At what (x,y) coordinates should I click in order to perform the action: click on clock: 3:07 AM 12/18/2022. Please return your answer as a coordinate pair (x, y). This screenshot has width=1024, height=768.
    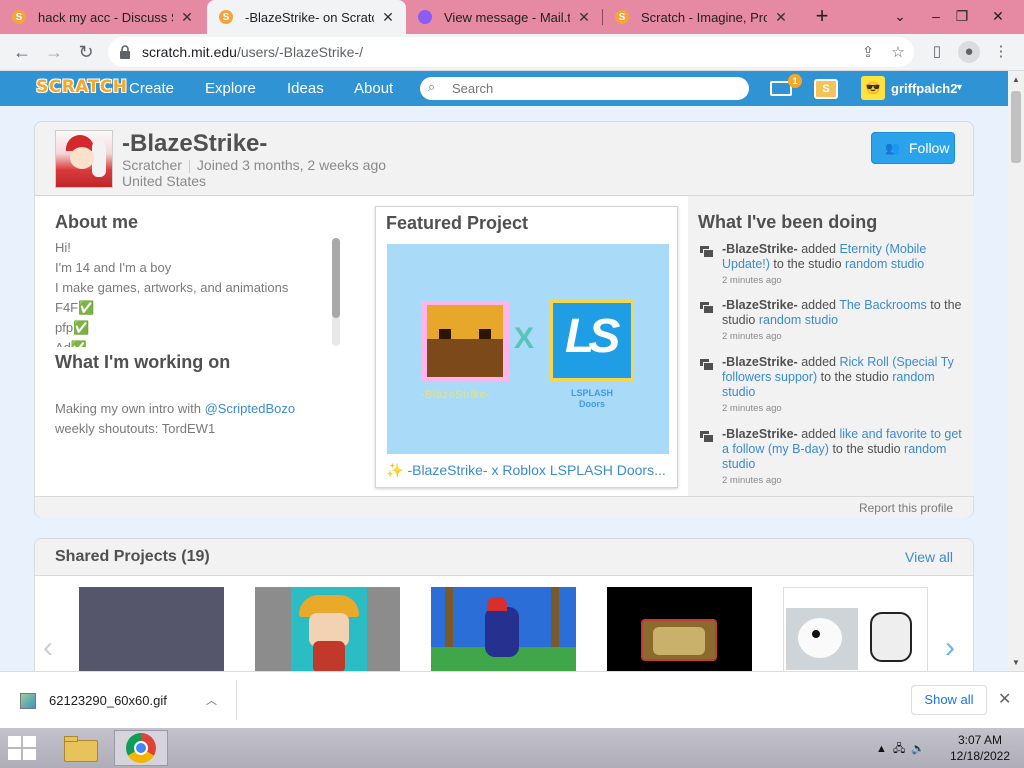
    Looking at the image, I should click on (980, 748).